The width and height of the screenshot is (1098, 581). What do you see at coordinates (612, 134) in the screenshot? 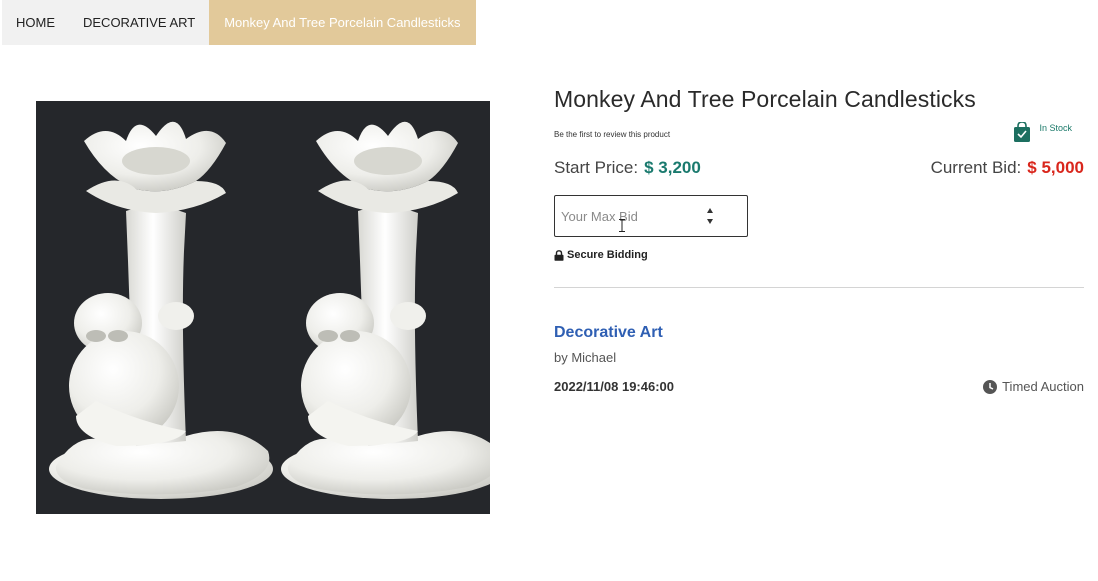
I see `review-link: Be the first to review this product` at bounding box center [612, 134].